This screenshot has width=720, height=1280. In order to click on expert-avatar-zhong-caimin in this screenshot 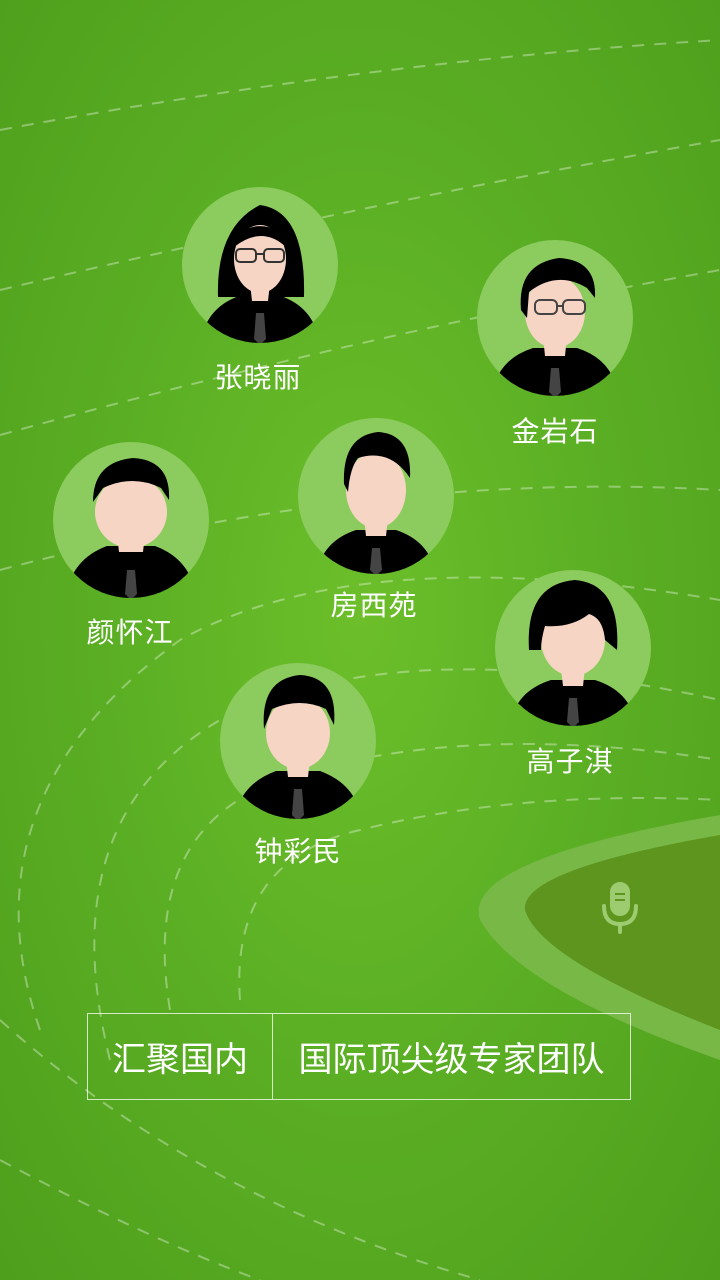, I will do `click(298, 741)`.